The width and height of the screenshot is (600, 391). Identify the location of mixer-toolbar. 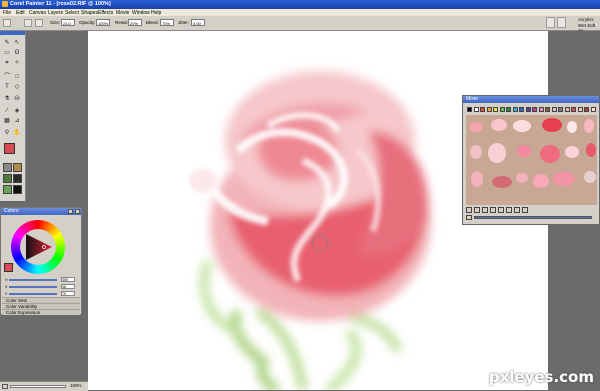
(531, 214).